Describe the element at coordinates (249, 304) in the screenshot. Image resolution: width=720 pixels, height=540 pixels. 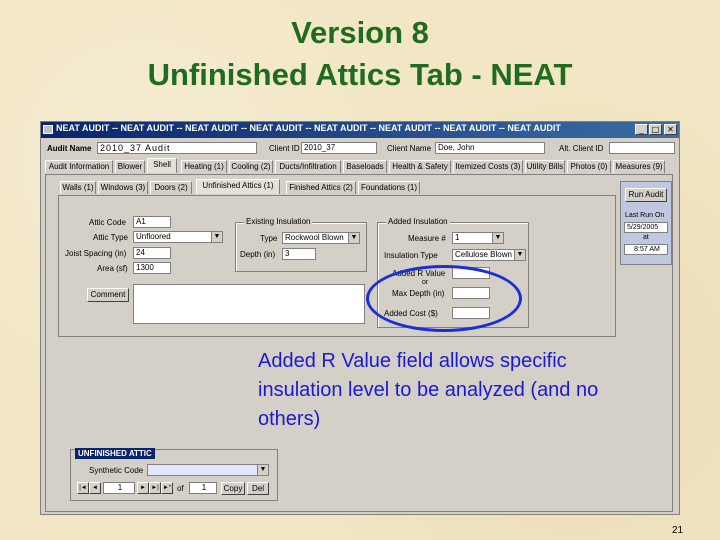
I see `comment-field` at that location.